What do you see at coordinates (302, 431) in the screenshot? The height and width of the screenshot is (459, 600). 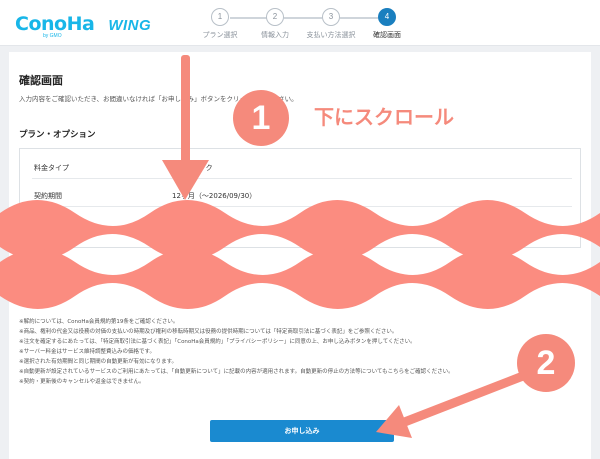 I see `submit-button: お申し込み` at bounding box center [302, 431].